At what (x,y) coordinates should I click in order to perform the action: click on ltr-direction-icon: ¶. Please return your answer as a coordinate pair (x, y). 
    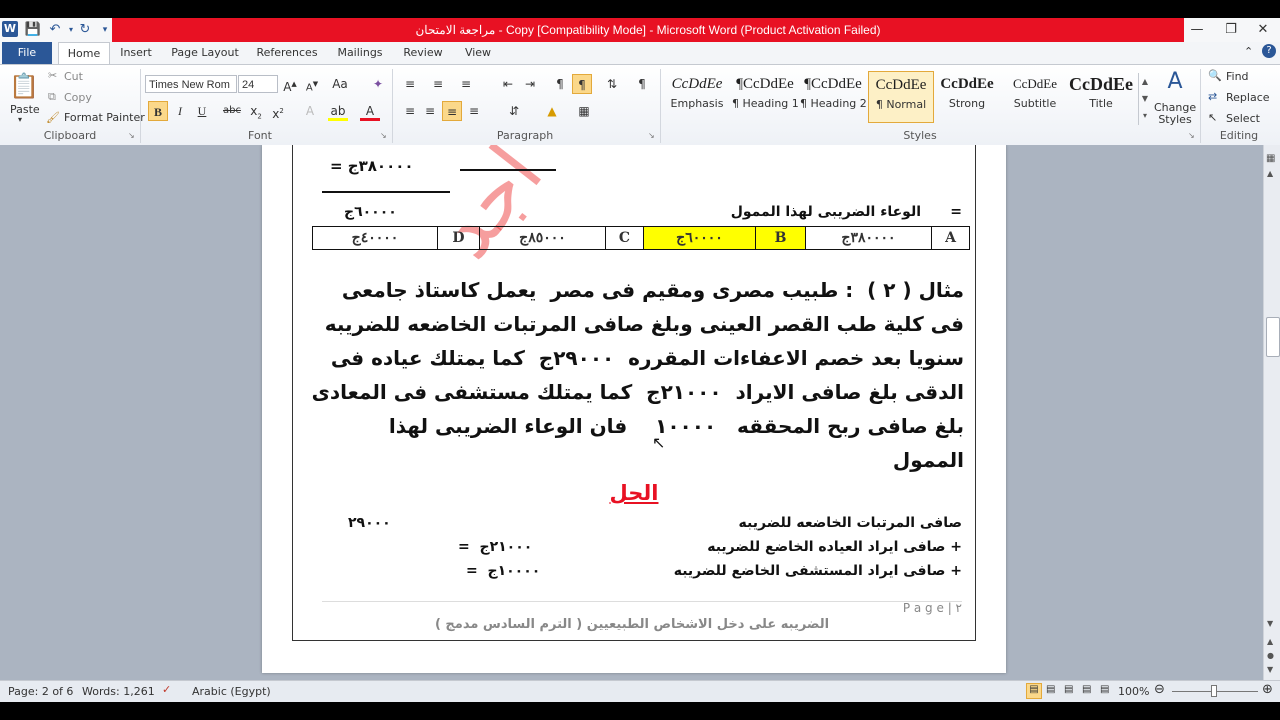
    Looking at the image, I should click on (560, 84).